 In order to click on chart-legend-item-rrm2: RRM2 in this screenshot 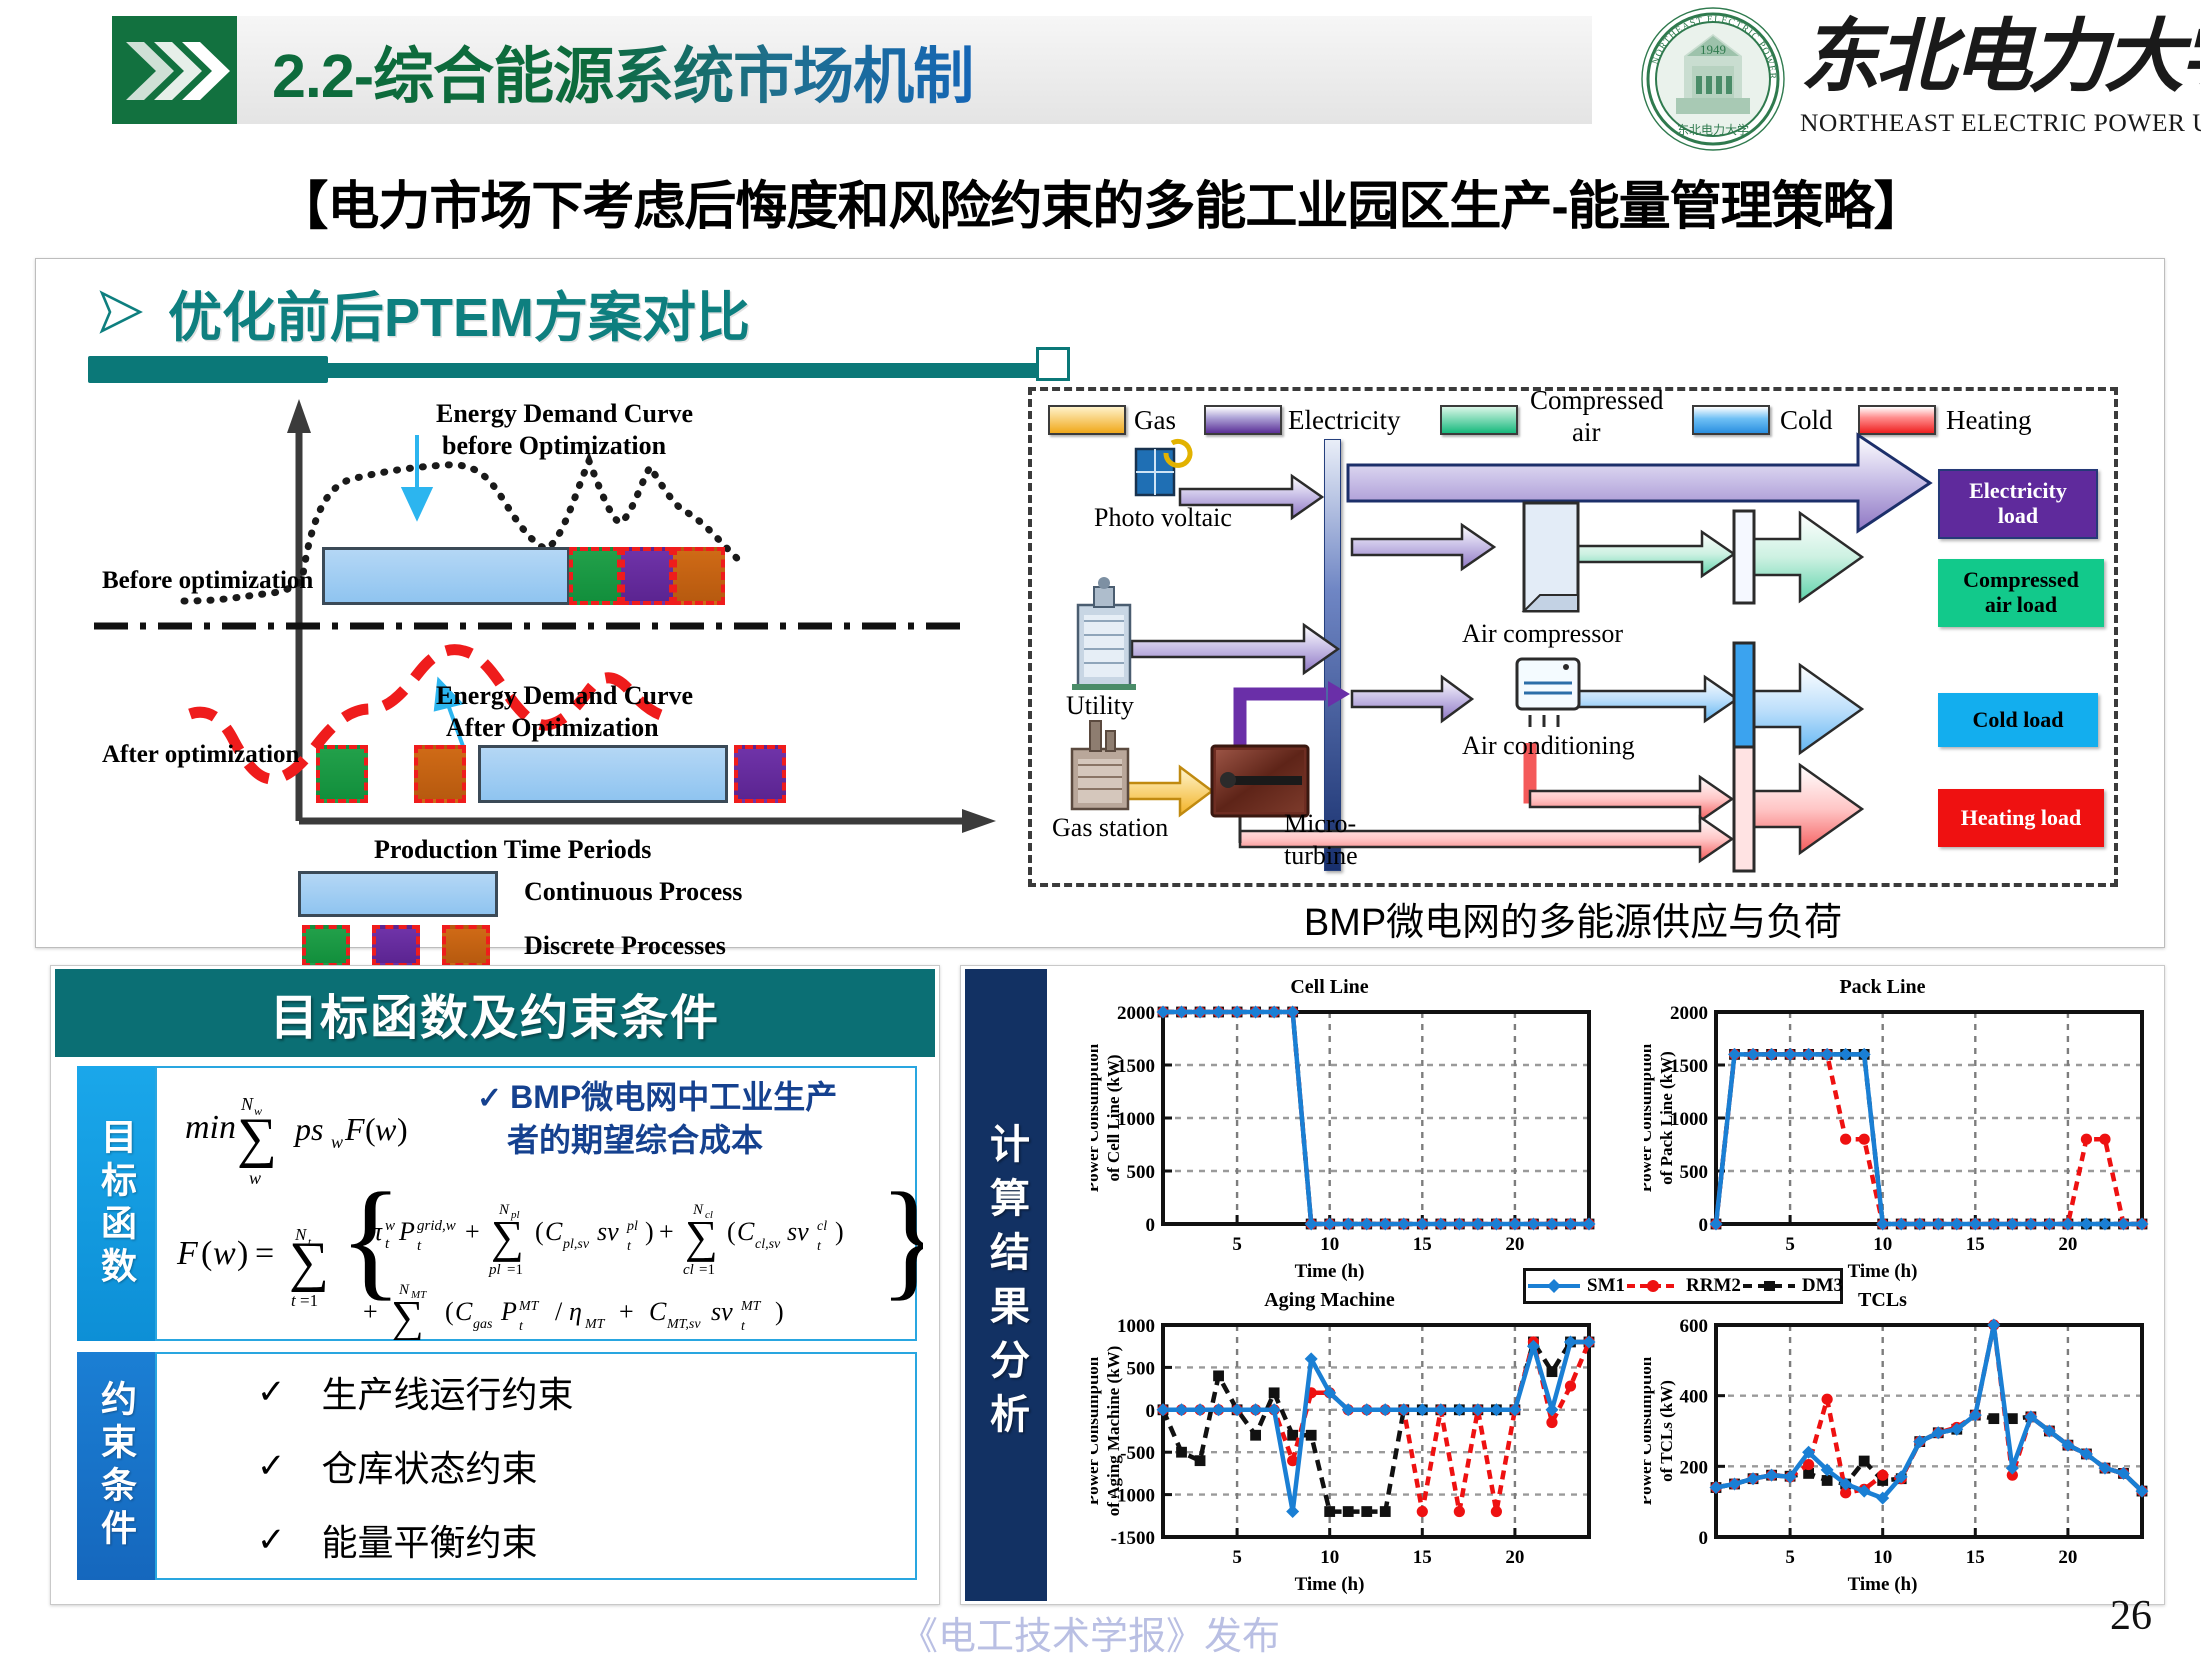, I will do `click(1683, 1286)`.